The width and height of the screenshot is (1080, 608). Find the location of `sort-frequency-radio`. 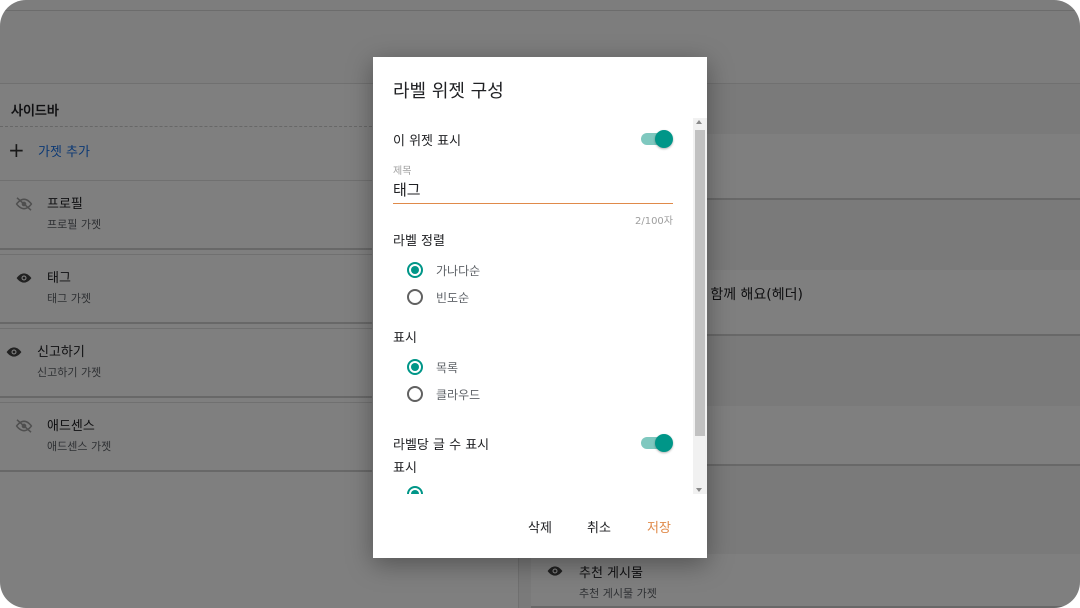

sort-frequency-radio is located at coordinates (415, 297).